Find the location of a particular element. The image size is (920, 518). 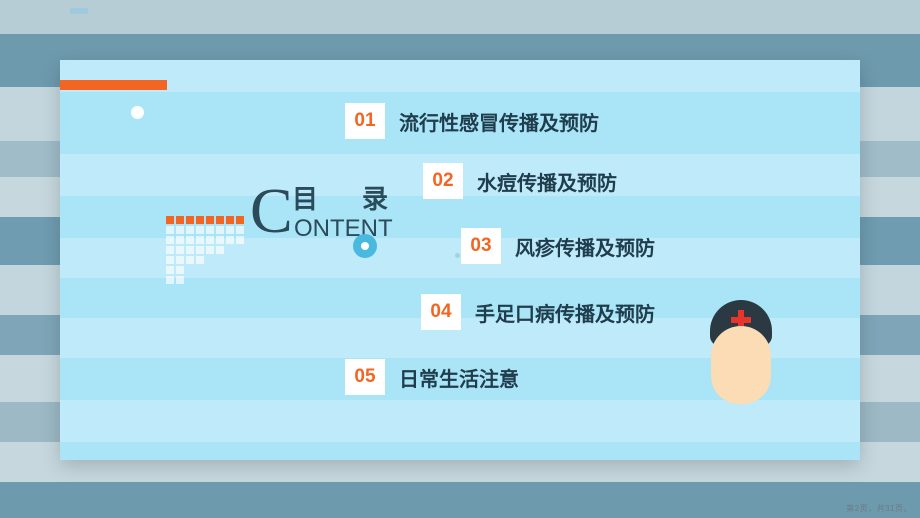

nurse-face is located at coordinates (741, 365).